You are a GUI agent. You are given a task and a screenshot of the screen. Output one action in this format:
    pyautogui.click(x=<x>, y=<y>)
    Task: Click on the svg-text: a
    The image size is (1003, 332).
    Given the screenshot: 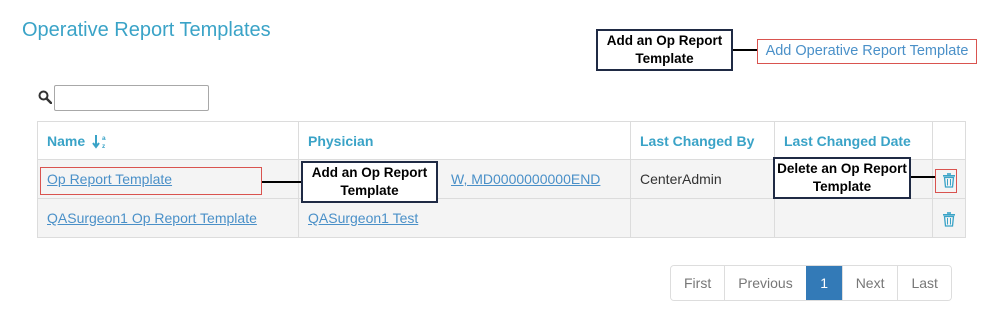 What is the action you would take?
    pyautogui.click(x=104, y=138)
    